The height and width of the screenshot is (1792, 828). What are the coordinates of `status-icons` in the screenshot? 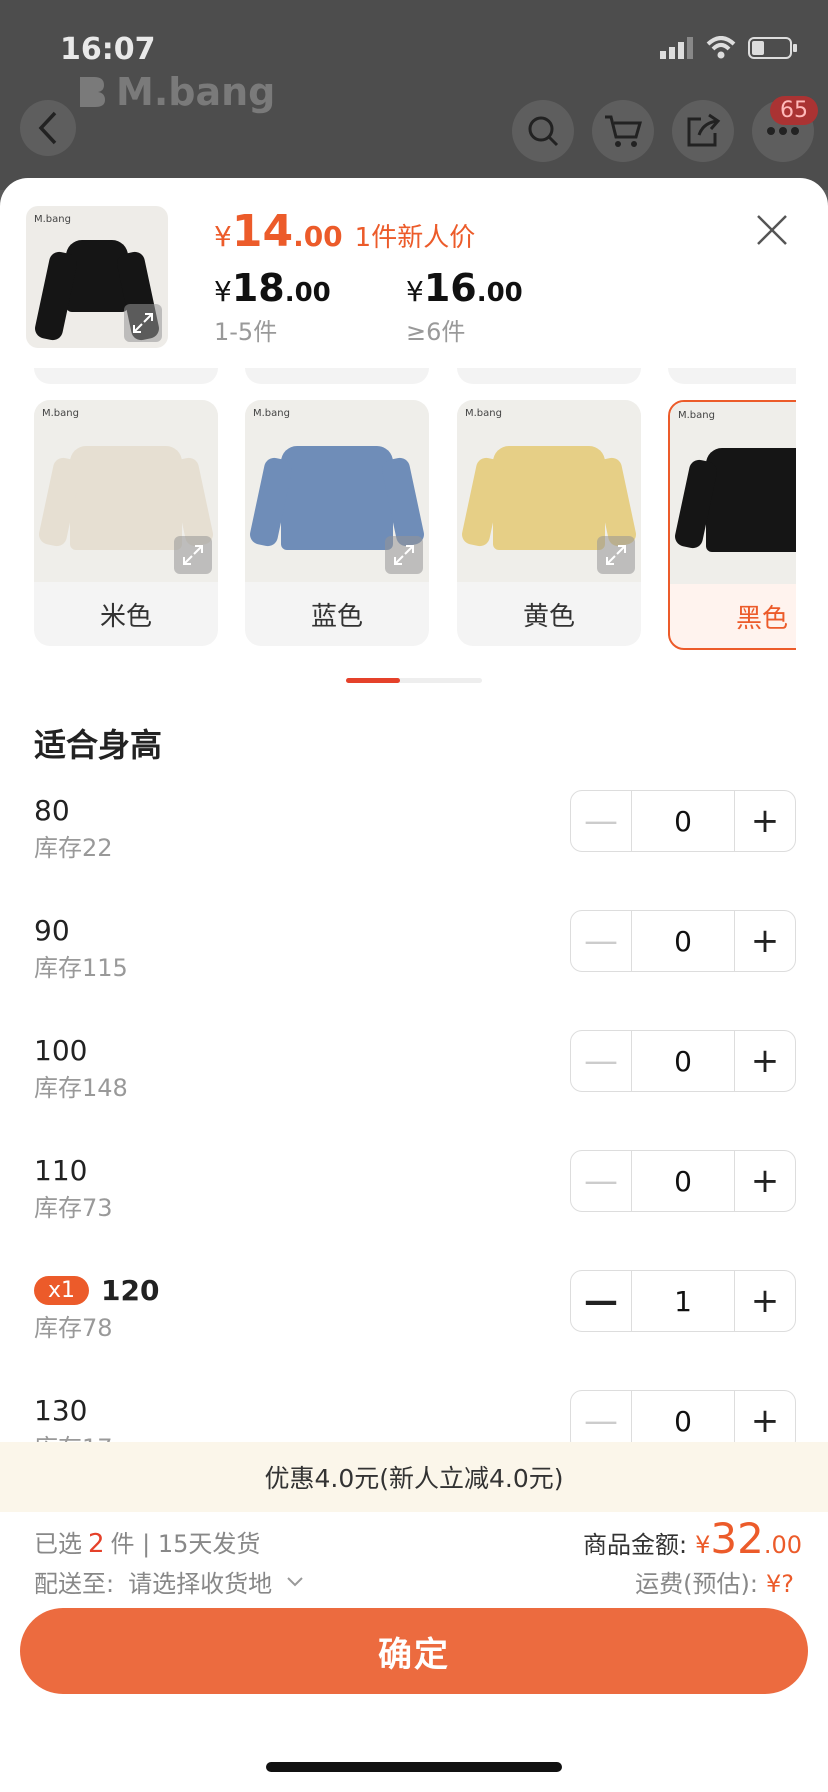 It's located at (729, 48).